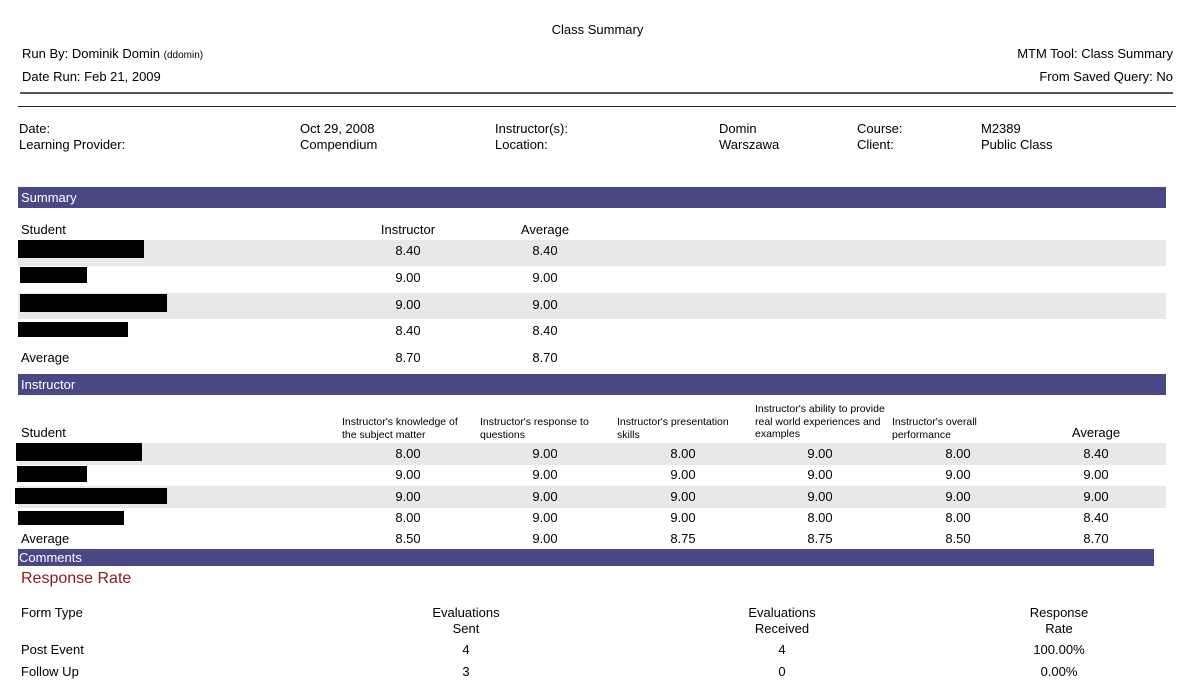  Describe the element at coordinates (534, 428) in the screenshot. I see `instructor-col-q2: Instructor's response to questions` at that location.